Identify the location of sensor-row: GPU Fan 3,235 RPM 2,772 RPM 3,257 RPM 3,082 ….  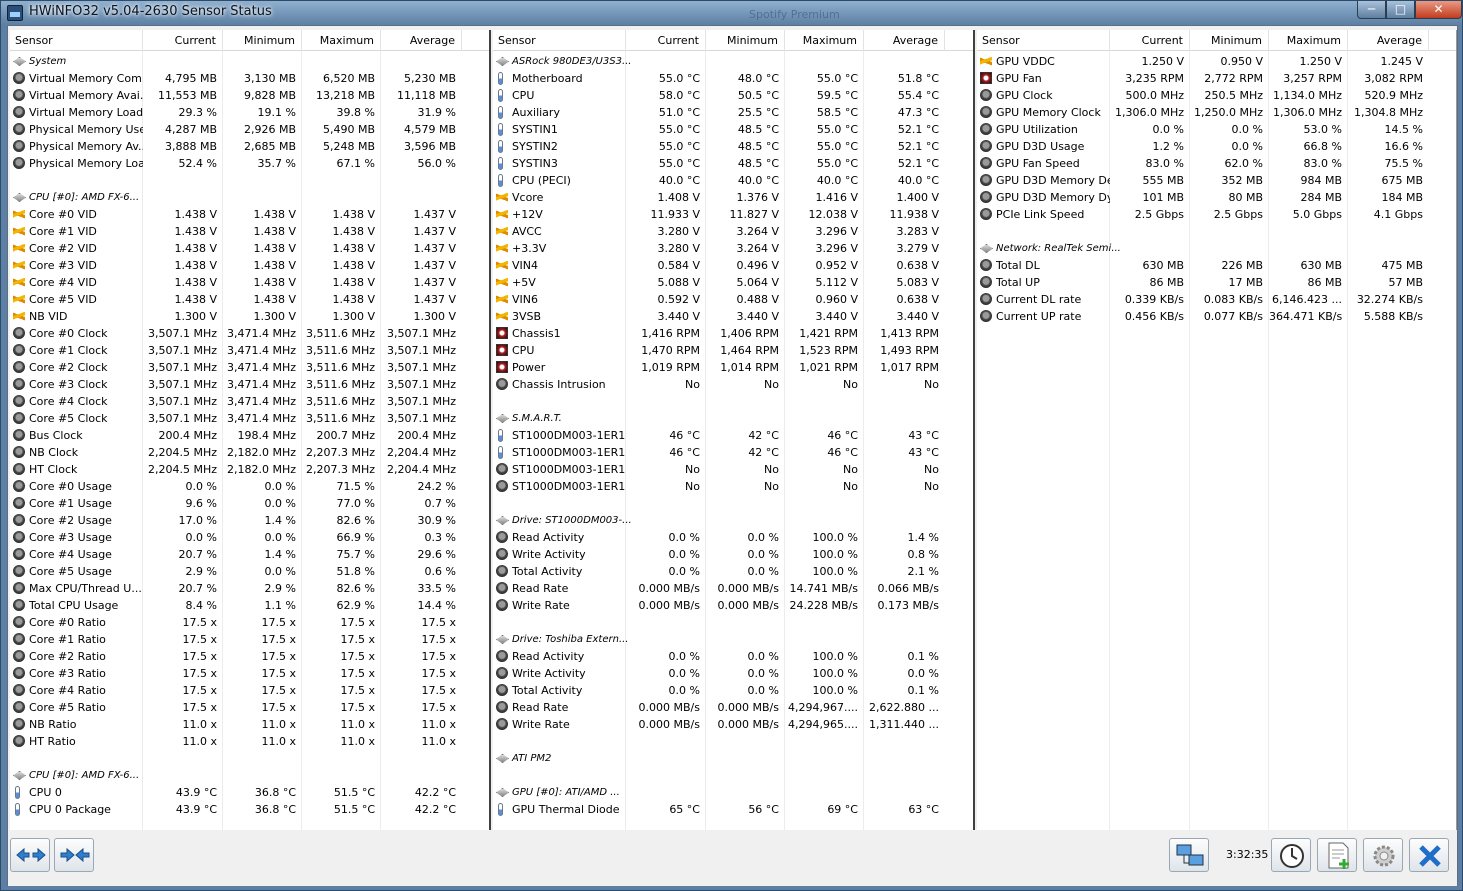
(1216, 78).